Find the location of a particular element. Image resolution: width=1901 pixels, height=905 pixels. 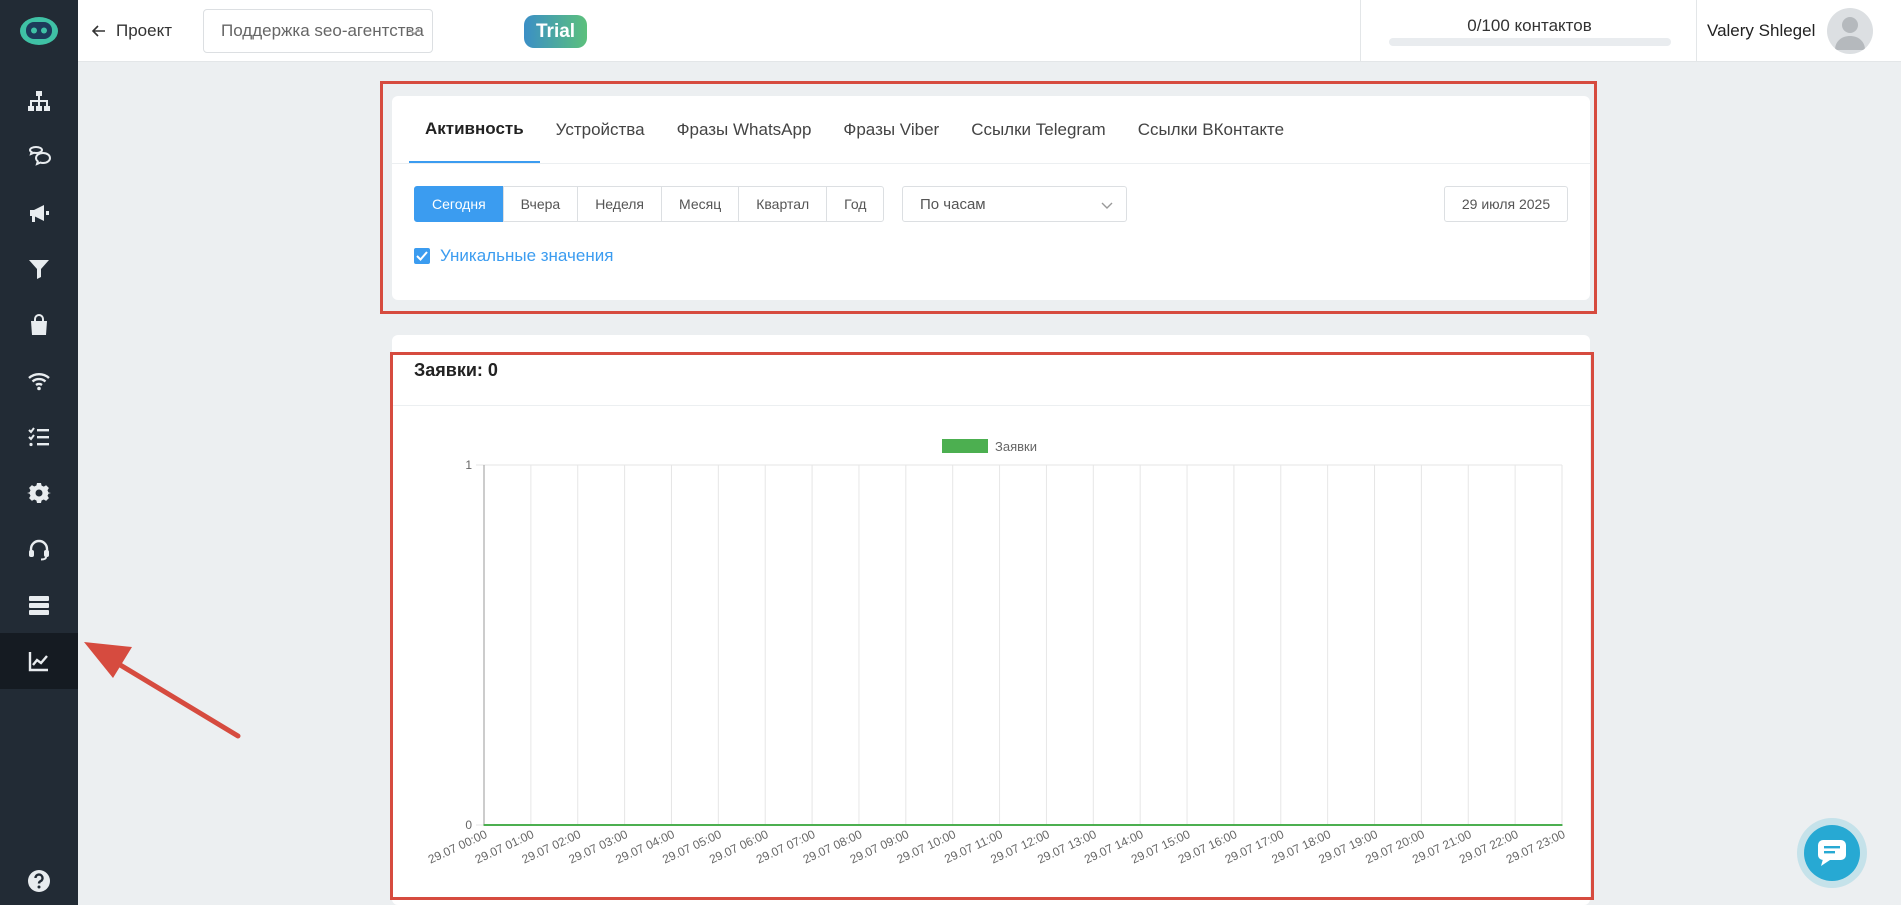

checkbox-checked-icon is located at coordinates (422, 256).